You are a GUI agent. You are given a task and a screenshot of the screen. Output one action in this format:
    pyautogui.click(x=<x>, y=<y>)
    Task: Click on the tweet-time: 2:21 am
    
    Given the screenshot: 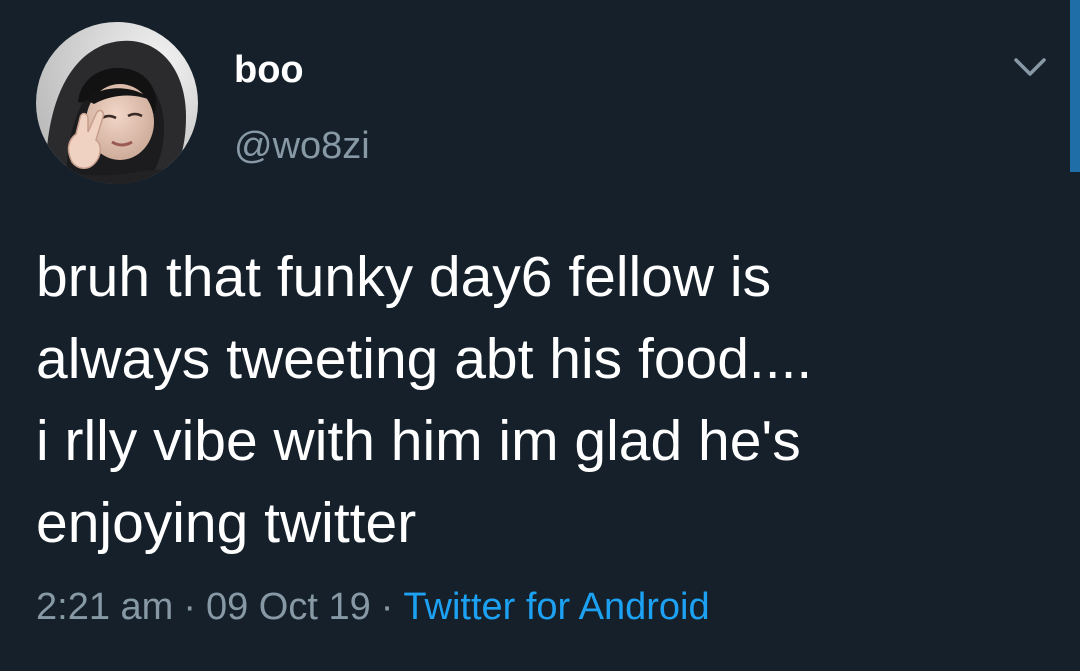 What is the action you would take?
    pyautogui.click(x=105, y=607)
    